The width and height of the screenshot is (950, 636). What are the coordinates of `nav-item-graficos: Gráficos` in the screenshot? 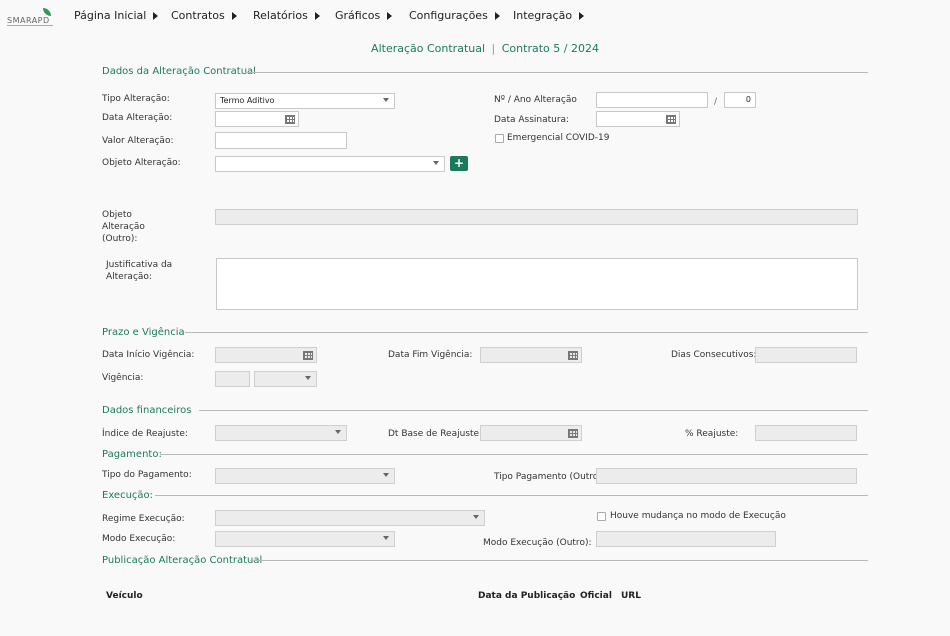 It's located at (364, 15).